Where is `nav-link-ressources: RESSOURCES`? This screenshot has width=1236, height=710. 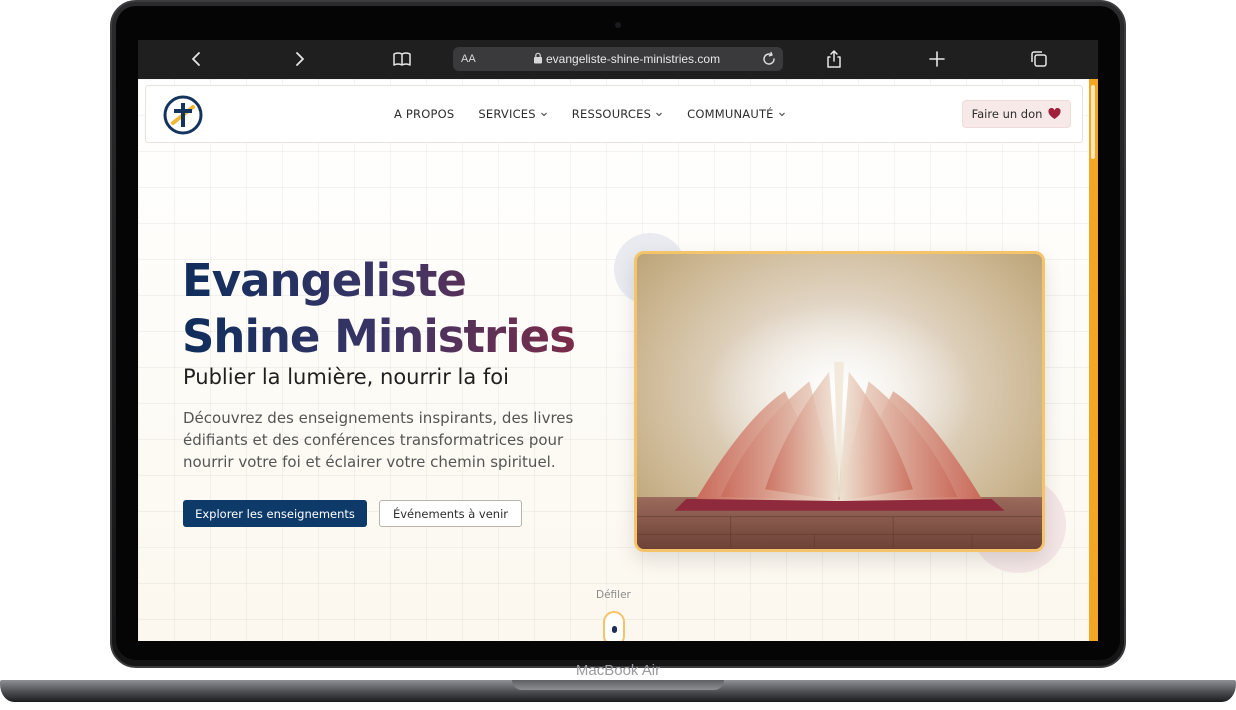 nav-link-ressources: RESSOURCES is located at coordinates (617, 114).